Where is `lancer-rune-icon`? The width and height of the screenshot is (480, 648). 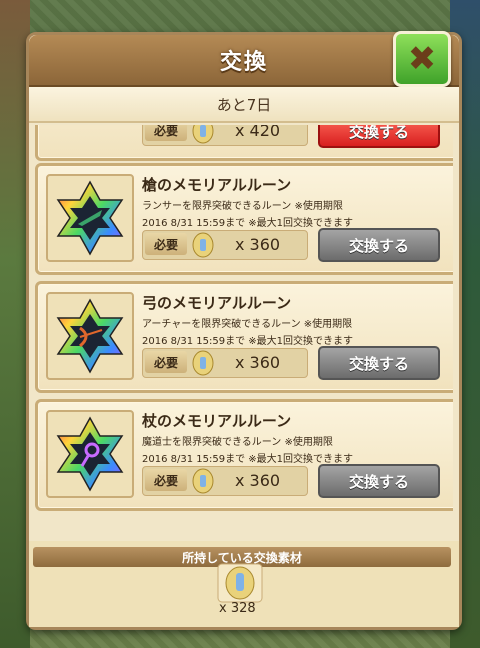 lancer-rune-icon is located at coordinates (90, 218).